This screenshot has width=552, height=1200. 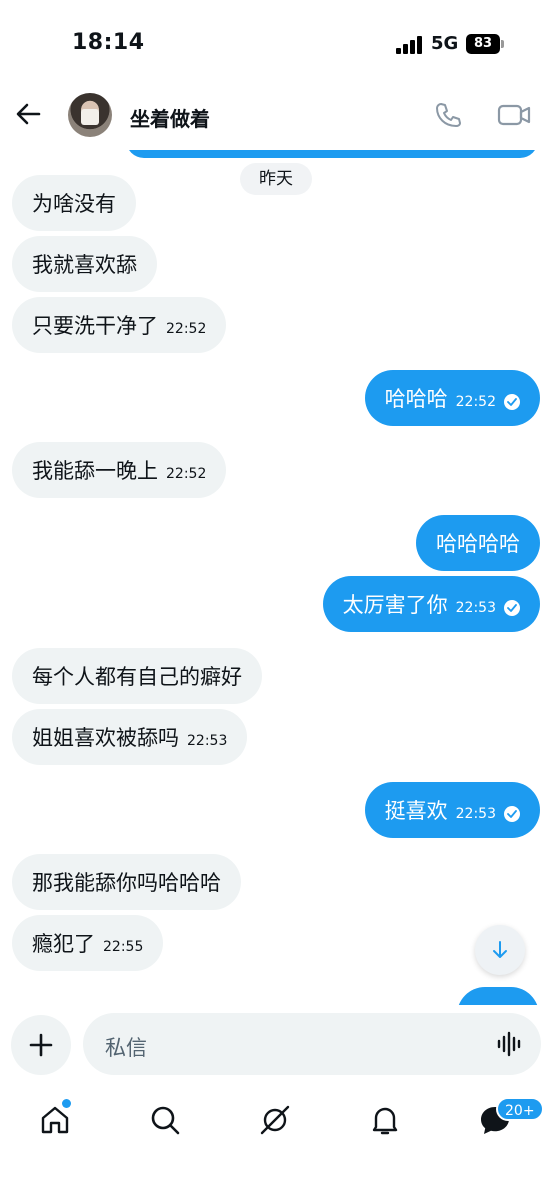 I want to click on message-composer: 私信, so click(x=276, y=1045).